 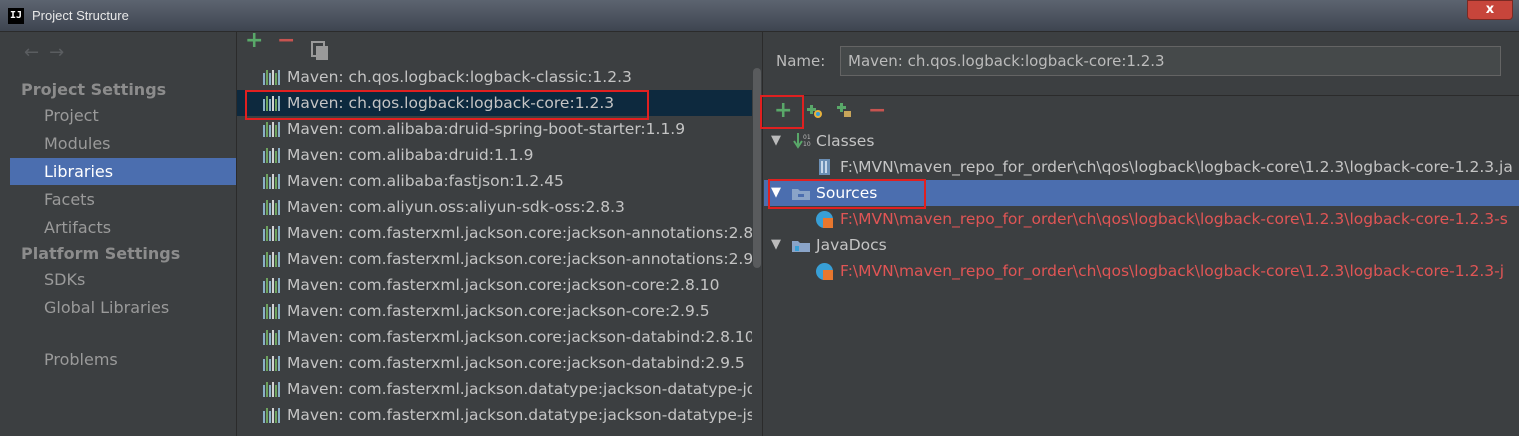 I want to click on window-title: Project Structure, so click(x=80, y=15).